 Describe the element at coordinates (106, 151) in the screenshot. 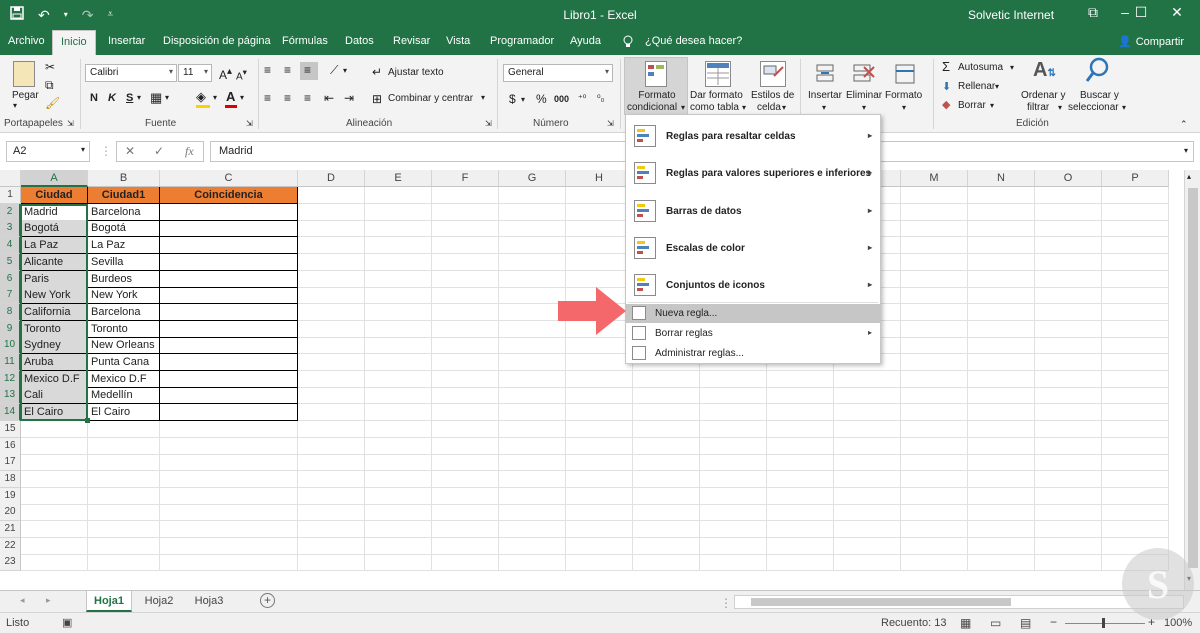

I see `formula-bar-drag-handle: ⋮` at that location.